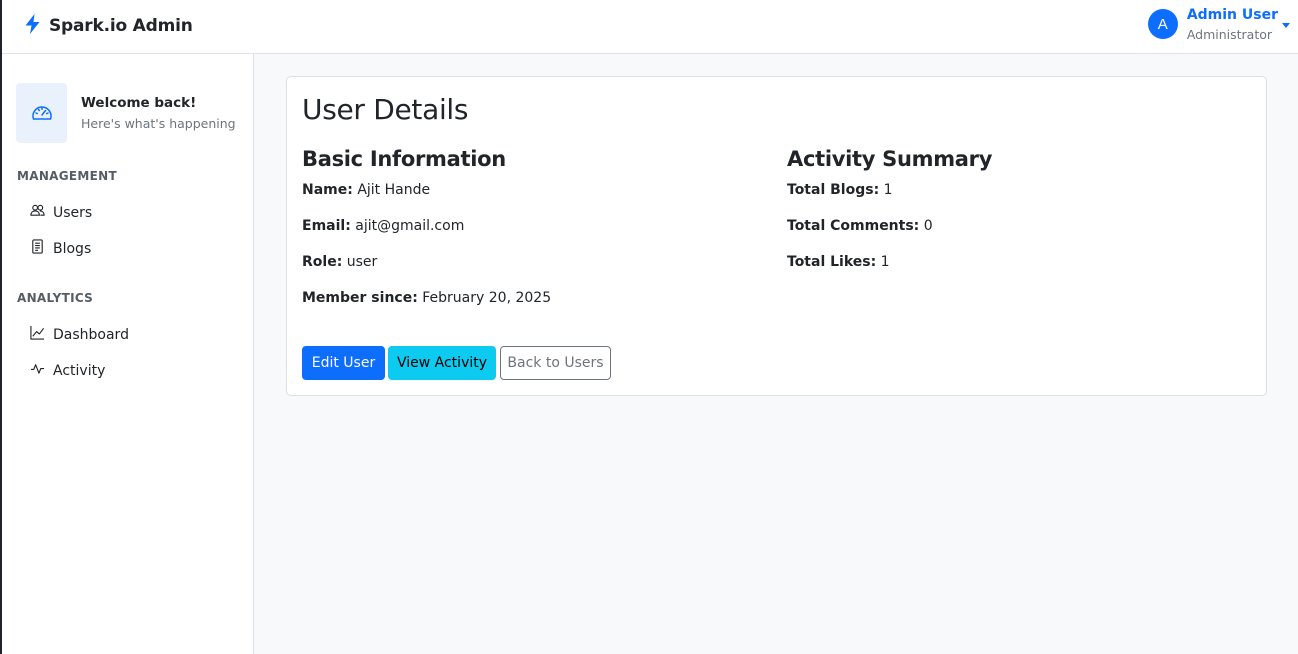  Describe the element at coordinates (37, 212) in the screenshot. I see `people-icon` at that location.